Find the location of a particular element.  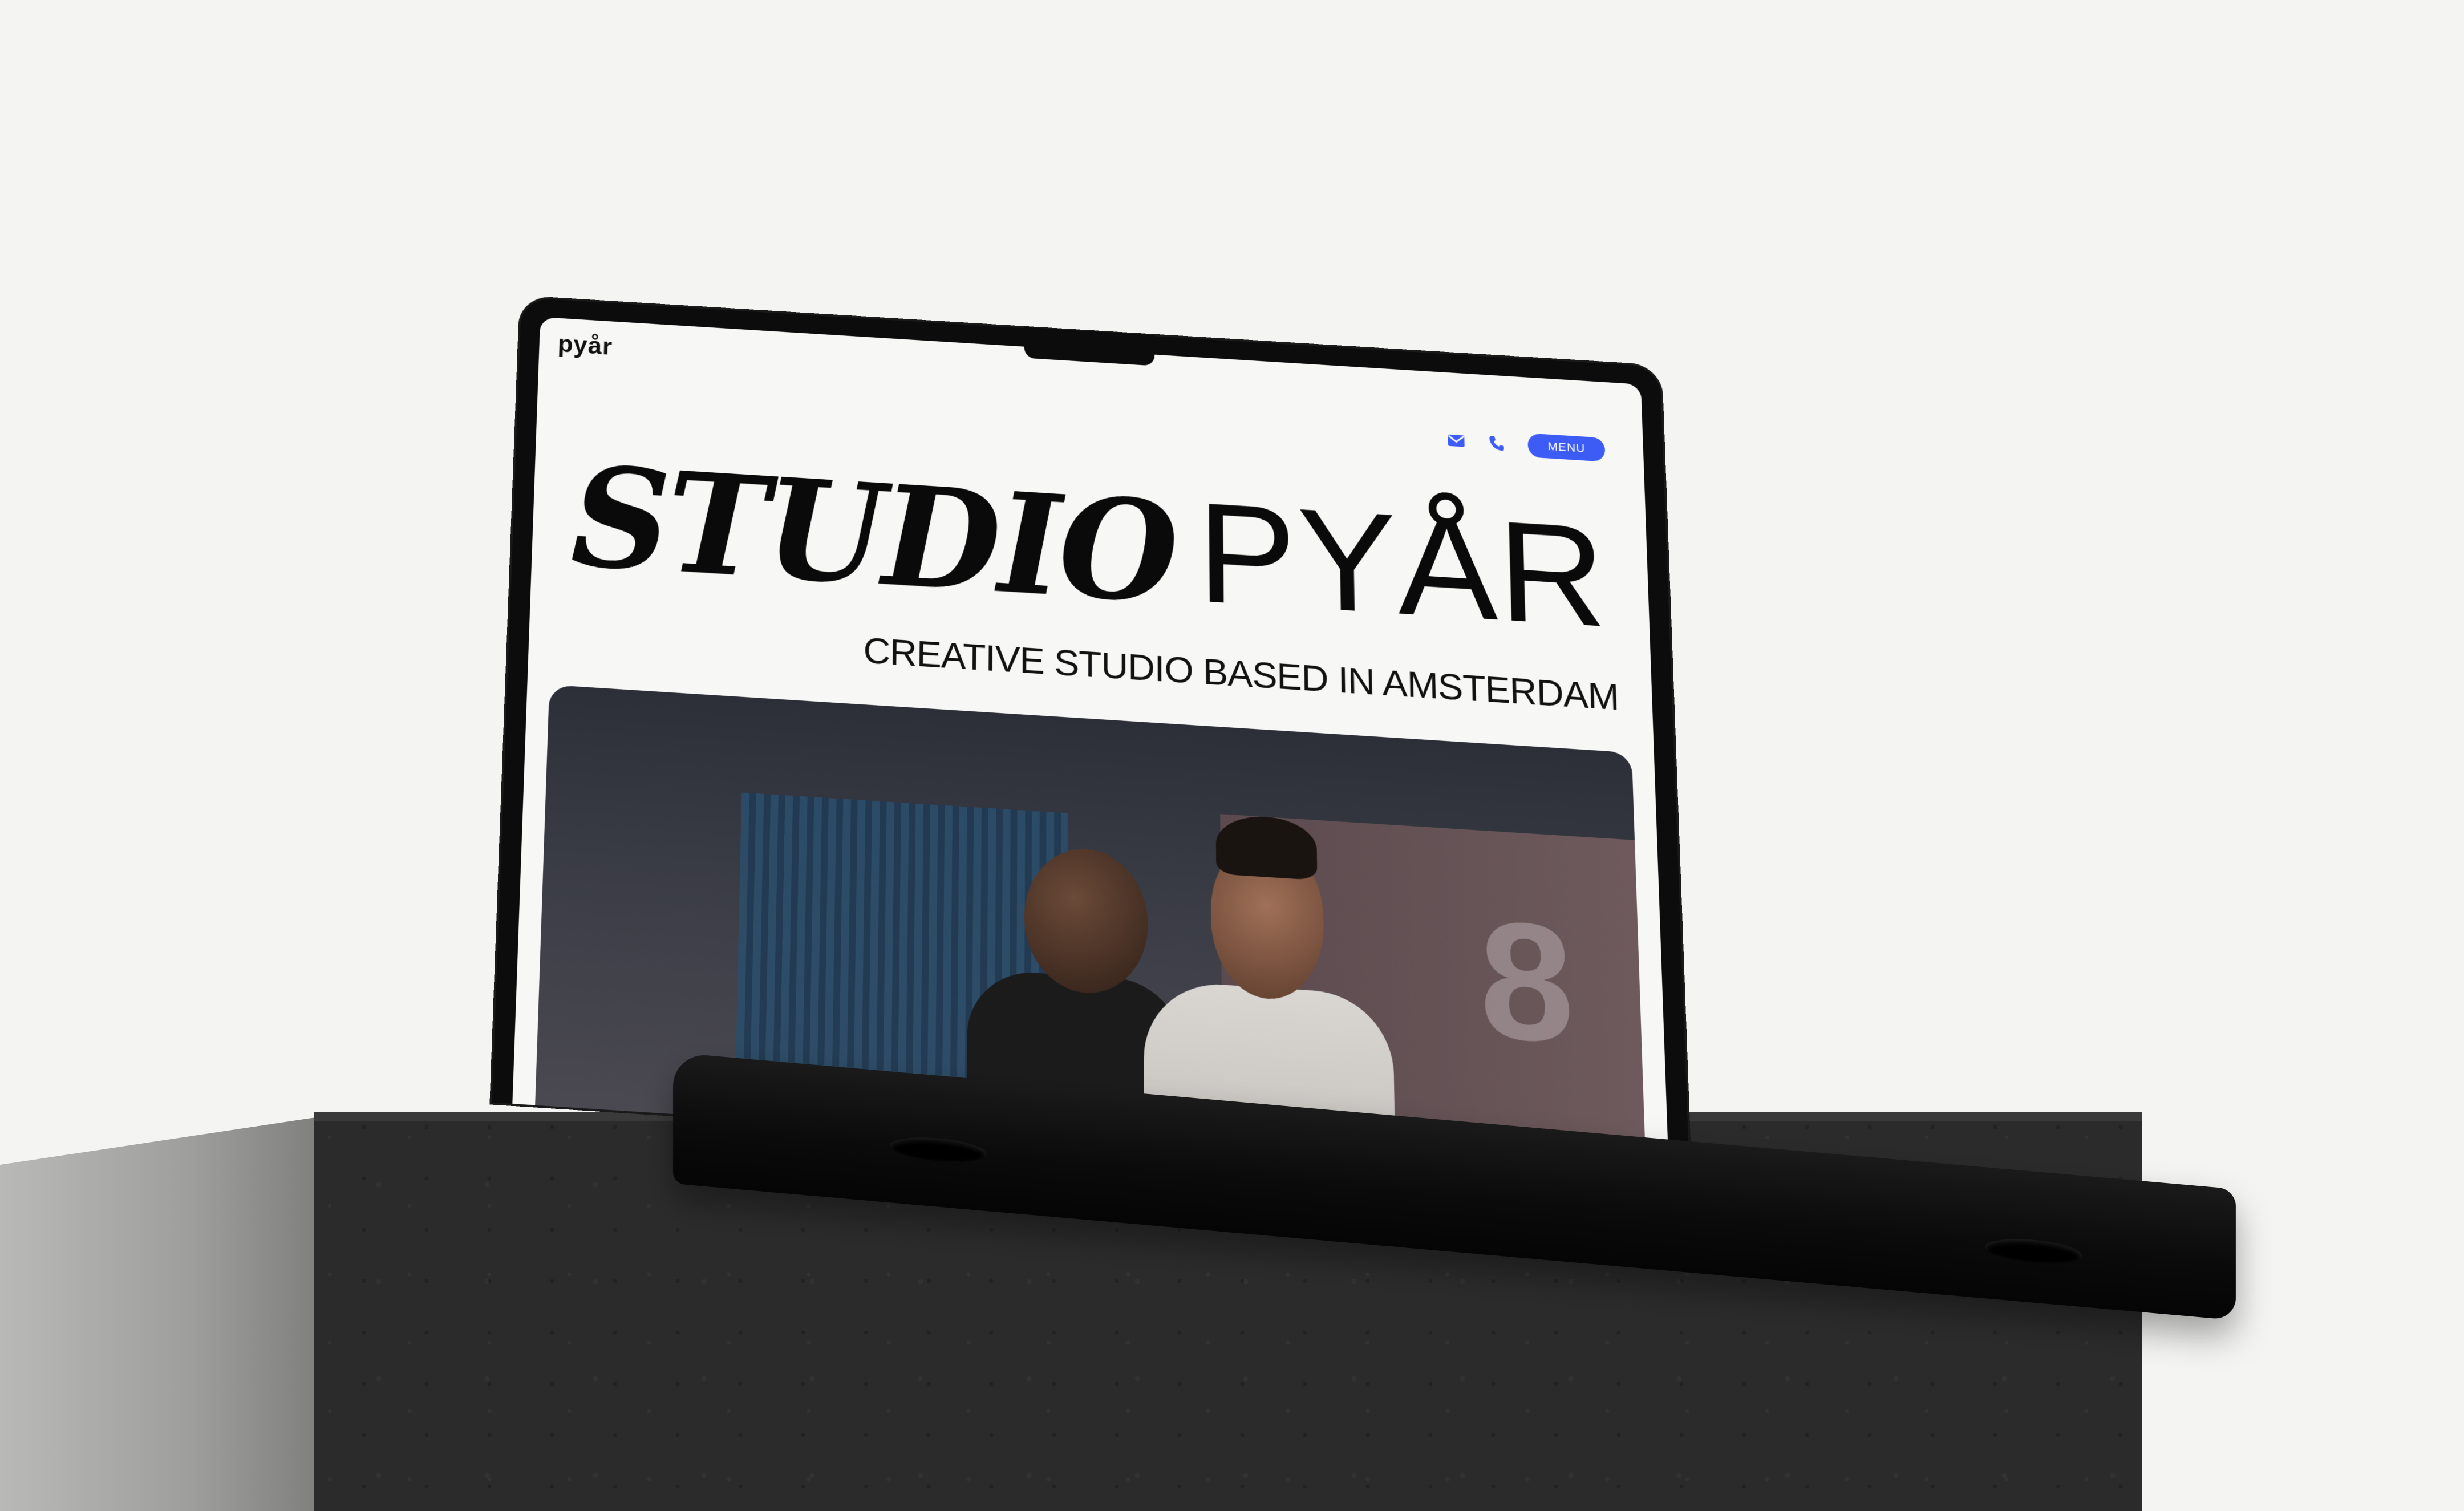

site-logo: pyår is located at coordinates (585, 344).